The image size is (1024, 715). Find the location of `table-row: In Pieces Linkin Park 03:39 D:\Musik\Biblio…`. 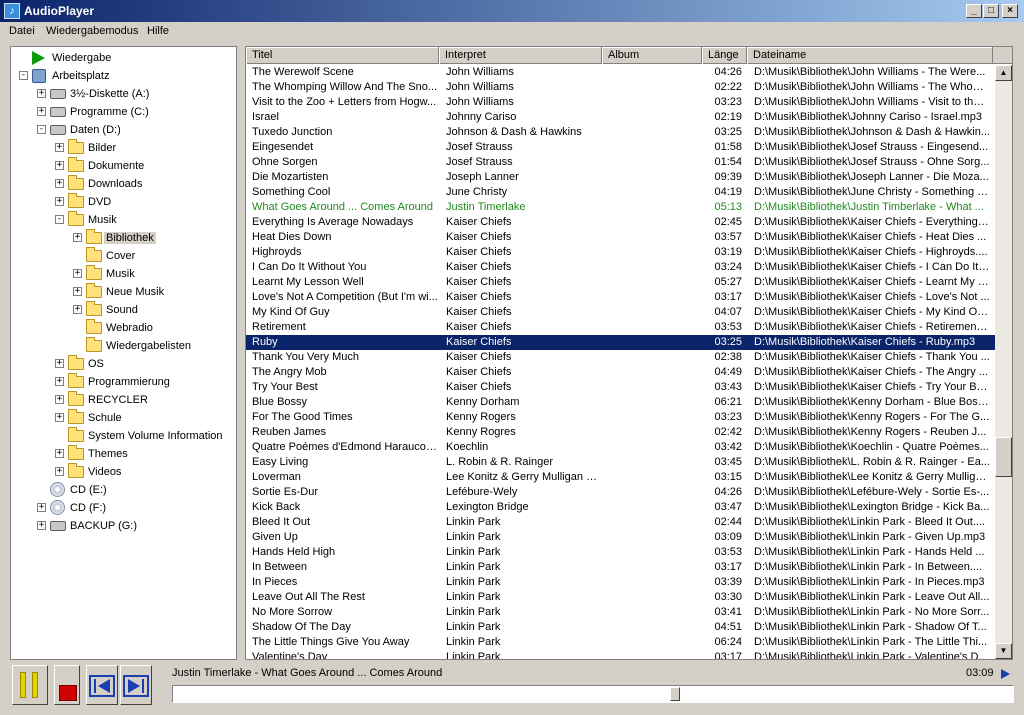

table-row: In Pieces Linkin Park 03:39 D:\Musik\Biblio… is located at coordinates (620, 582).